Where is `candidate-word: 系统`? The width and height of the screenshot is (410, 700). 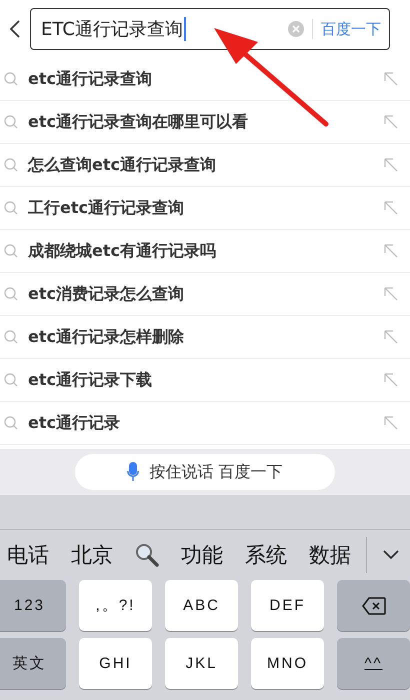
candidate-word: 系统 is located at coordinates (266, 555).